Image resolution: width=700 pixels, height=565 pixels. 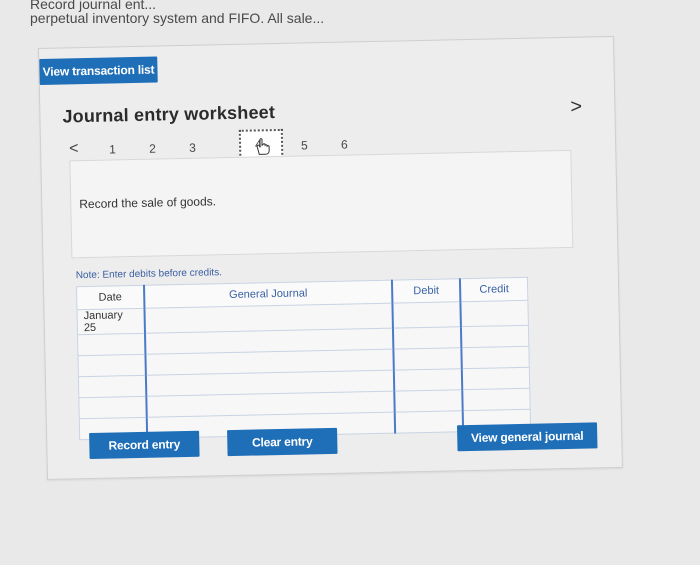 I want to click on hand-cursor-icon, so click(x=263, y=146).